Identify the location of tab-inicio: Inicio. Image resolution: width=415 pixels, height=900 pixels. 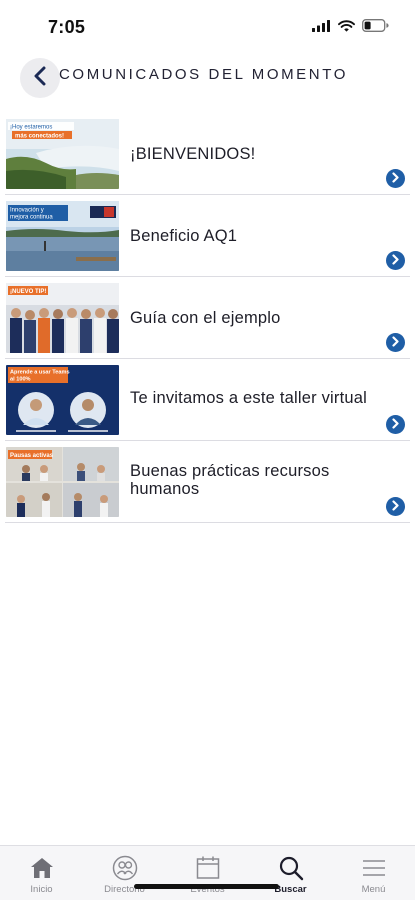
(41, 873).